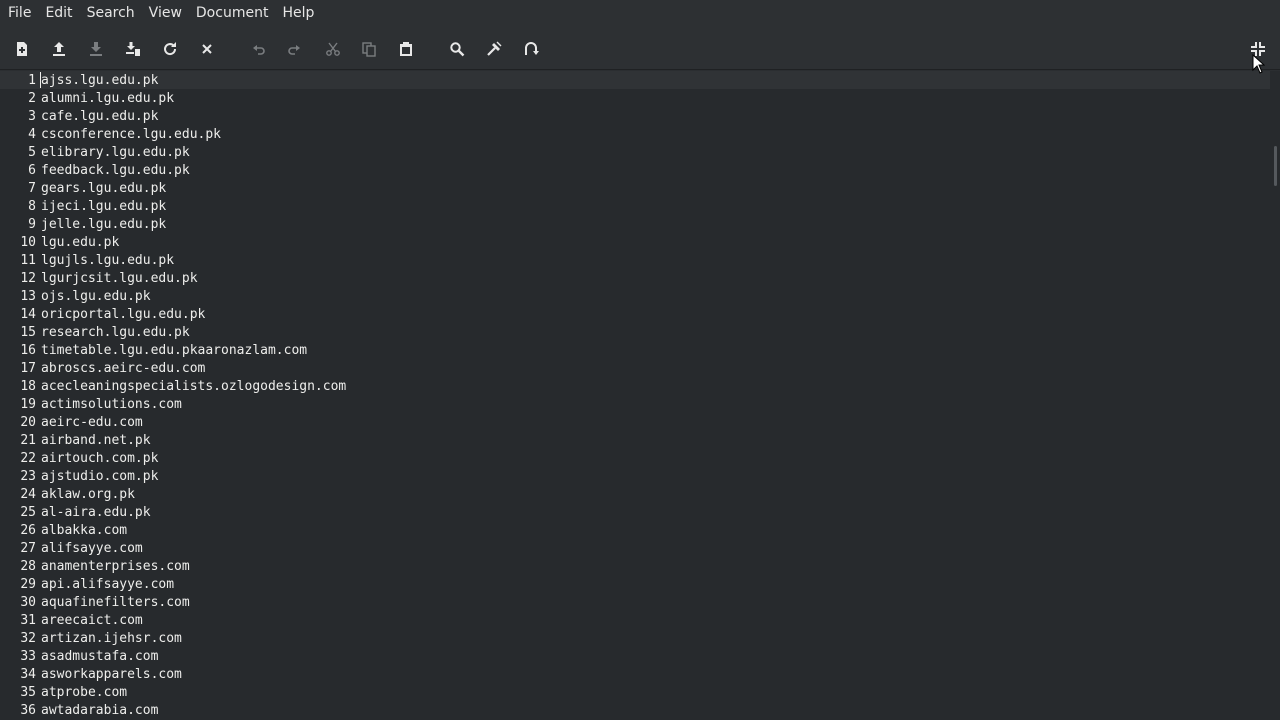  What do you see at coordinates (193, 386) in the screenshot?
I see `line-text: acecleaningspecialists.ozlogodesign.com` at bounding box center [193, 386].